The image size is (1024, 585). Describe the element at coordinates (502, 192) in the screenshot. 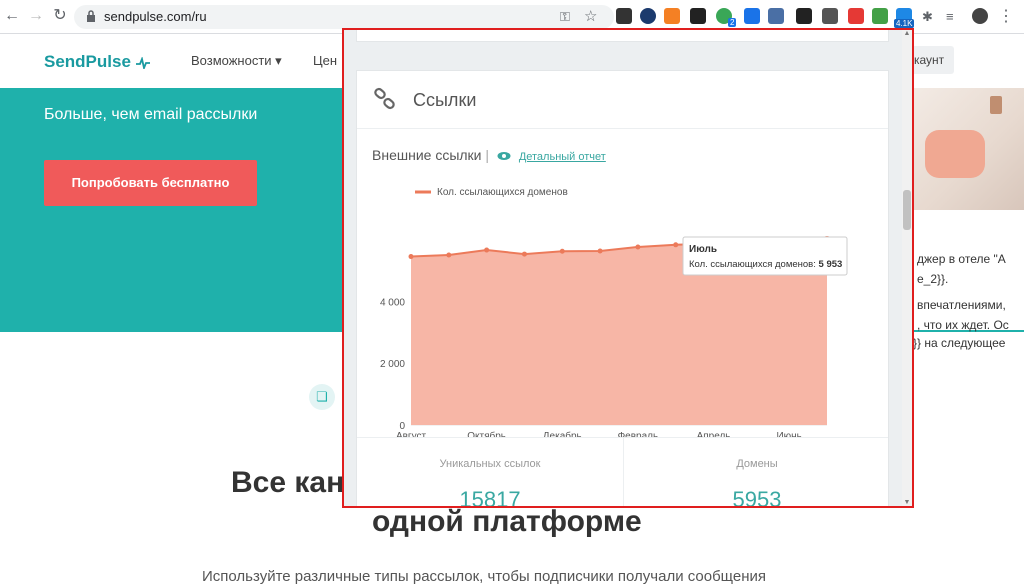

I see `legend-label: Кол. ссылающихся доменов` at that location.